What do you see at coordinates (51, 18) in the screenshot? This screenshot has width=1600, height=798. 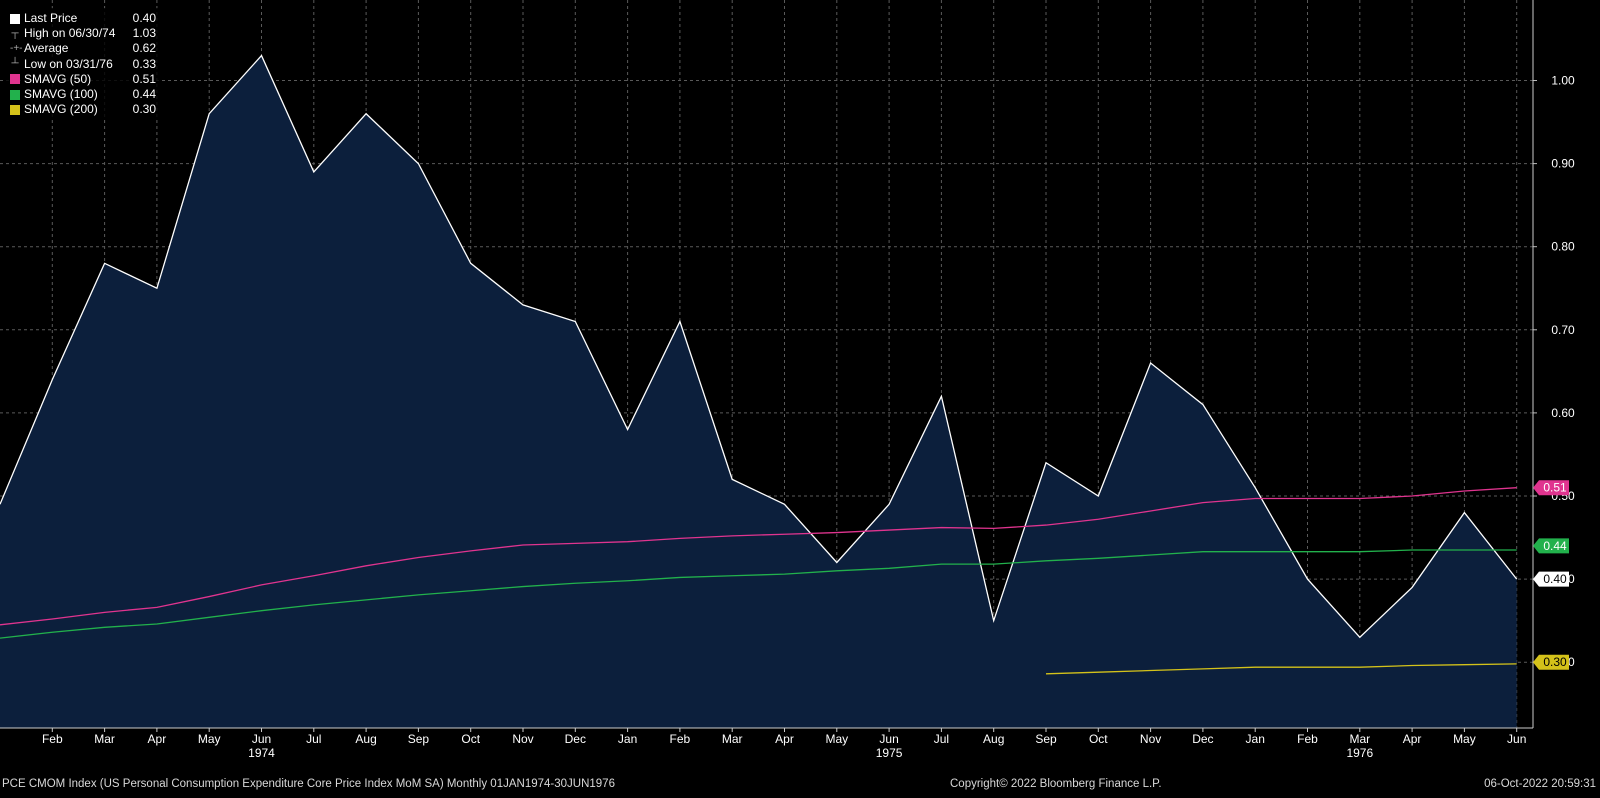 I see `legend-label-last-price: Last Price` at bounding box center [51, 18].